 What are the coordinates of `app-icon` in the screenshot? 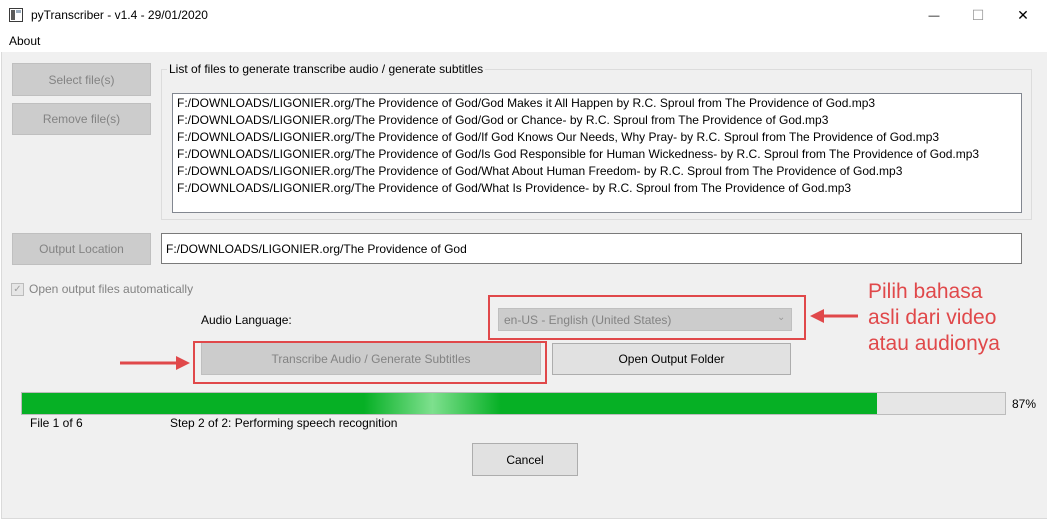 It's located at (16, 15).